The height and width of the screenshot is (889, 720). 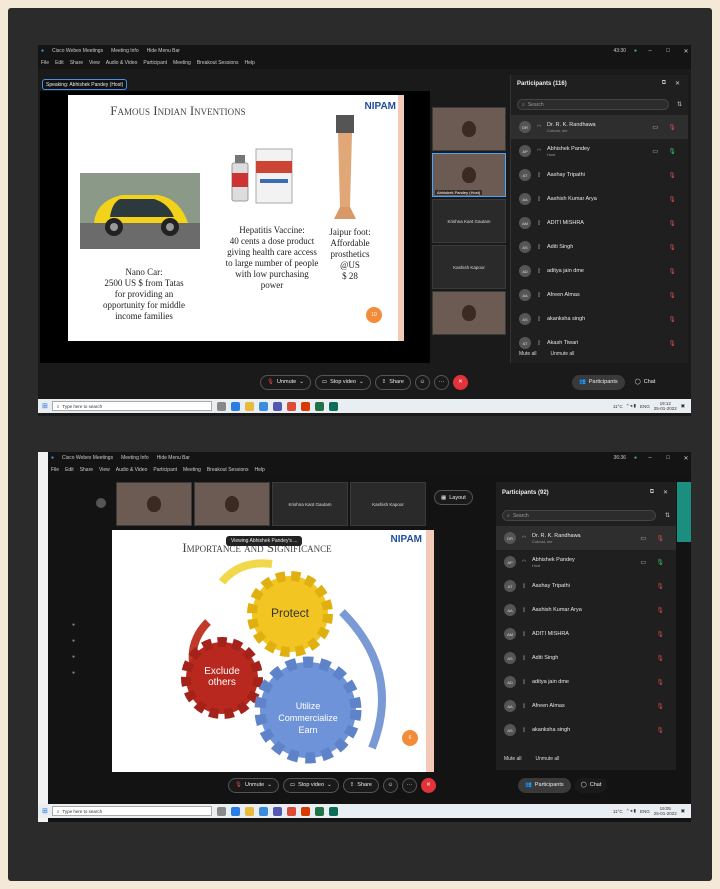 What do you see at coordinates (360, 785) in the screenshot?
I see `share-button: ⇪ Share` at bounding box center [360, 785].